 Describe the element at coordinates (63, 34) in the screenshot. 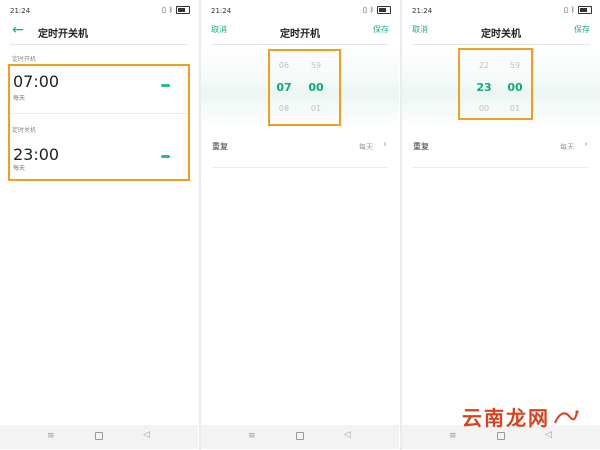

I see `page-title: 定时开关机` at that location.